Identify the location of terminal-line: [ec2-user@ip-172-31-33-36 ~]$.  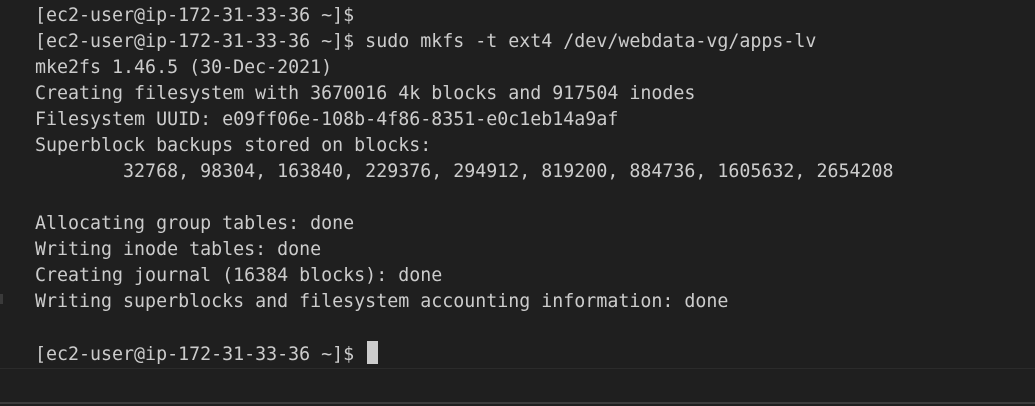
(195, 15).